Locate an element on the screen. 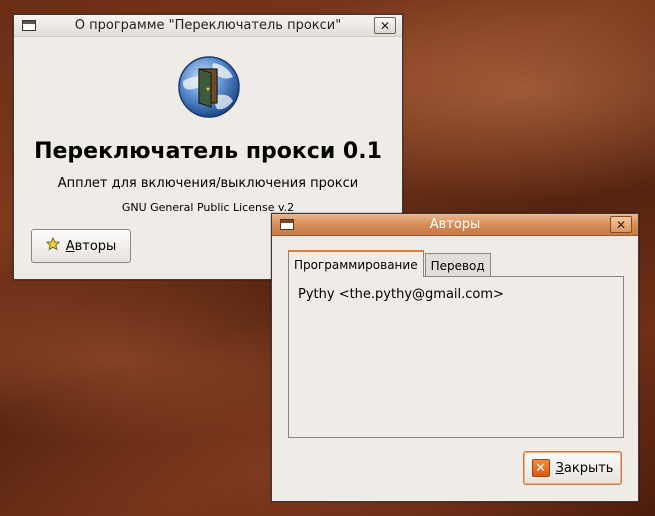 This screenshot has height=516, width=655. close-button-label: Закрыть is located at coordinates (584, 468).